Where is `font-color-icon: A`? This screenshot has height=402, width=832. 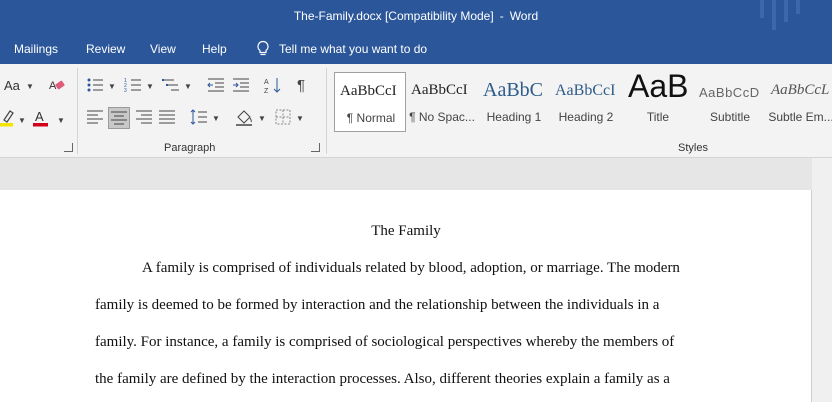 font-color-icon: A is located at coordinates (40, 118).